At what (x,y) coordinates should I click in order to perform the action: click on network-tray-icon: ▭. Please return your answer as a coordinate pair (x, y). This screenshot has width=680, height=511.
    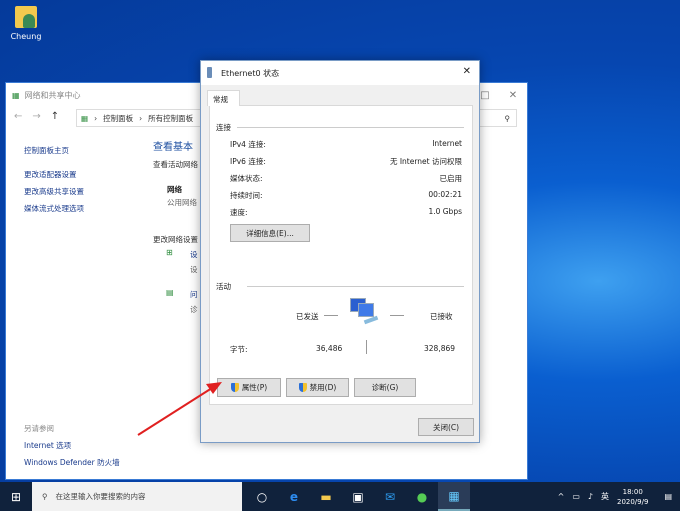
    Looking at the image, I should click on (576, 496).